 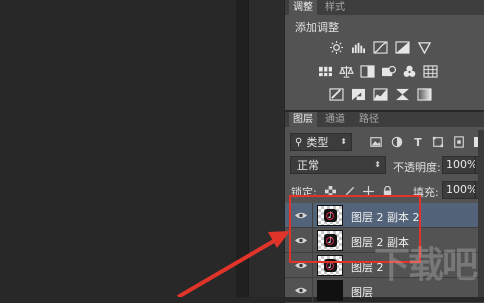 What do you see at coordinates (303, 119) in the screenshot?
I see `tab-layers: 图层` at bounding box center [303, 119].